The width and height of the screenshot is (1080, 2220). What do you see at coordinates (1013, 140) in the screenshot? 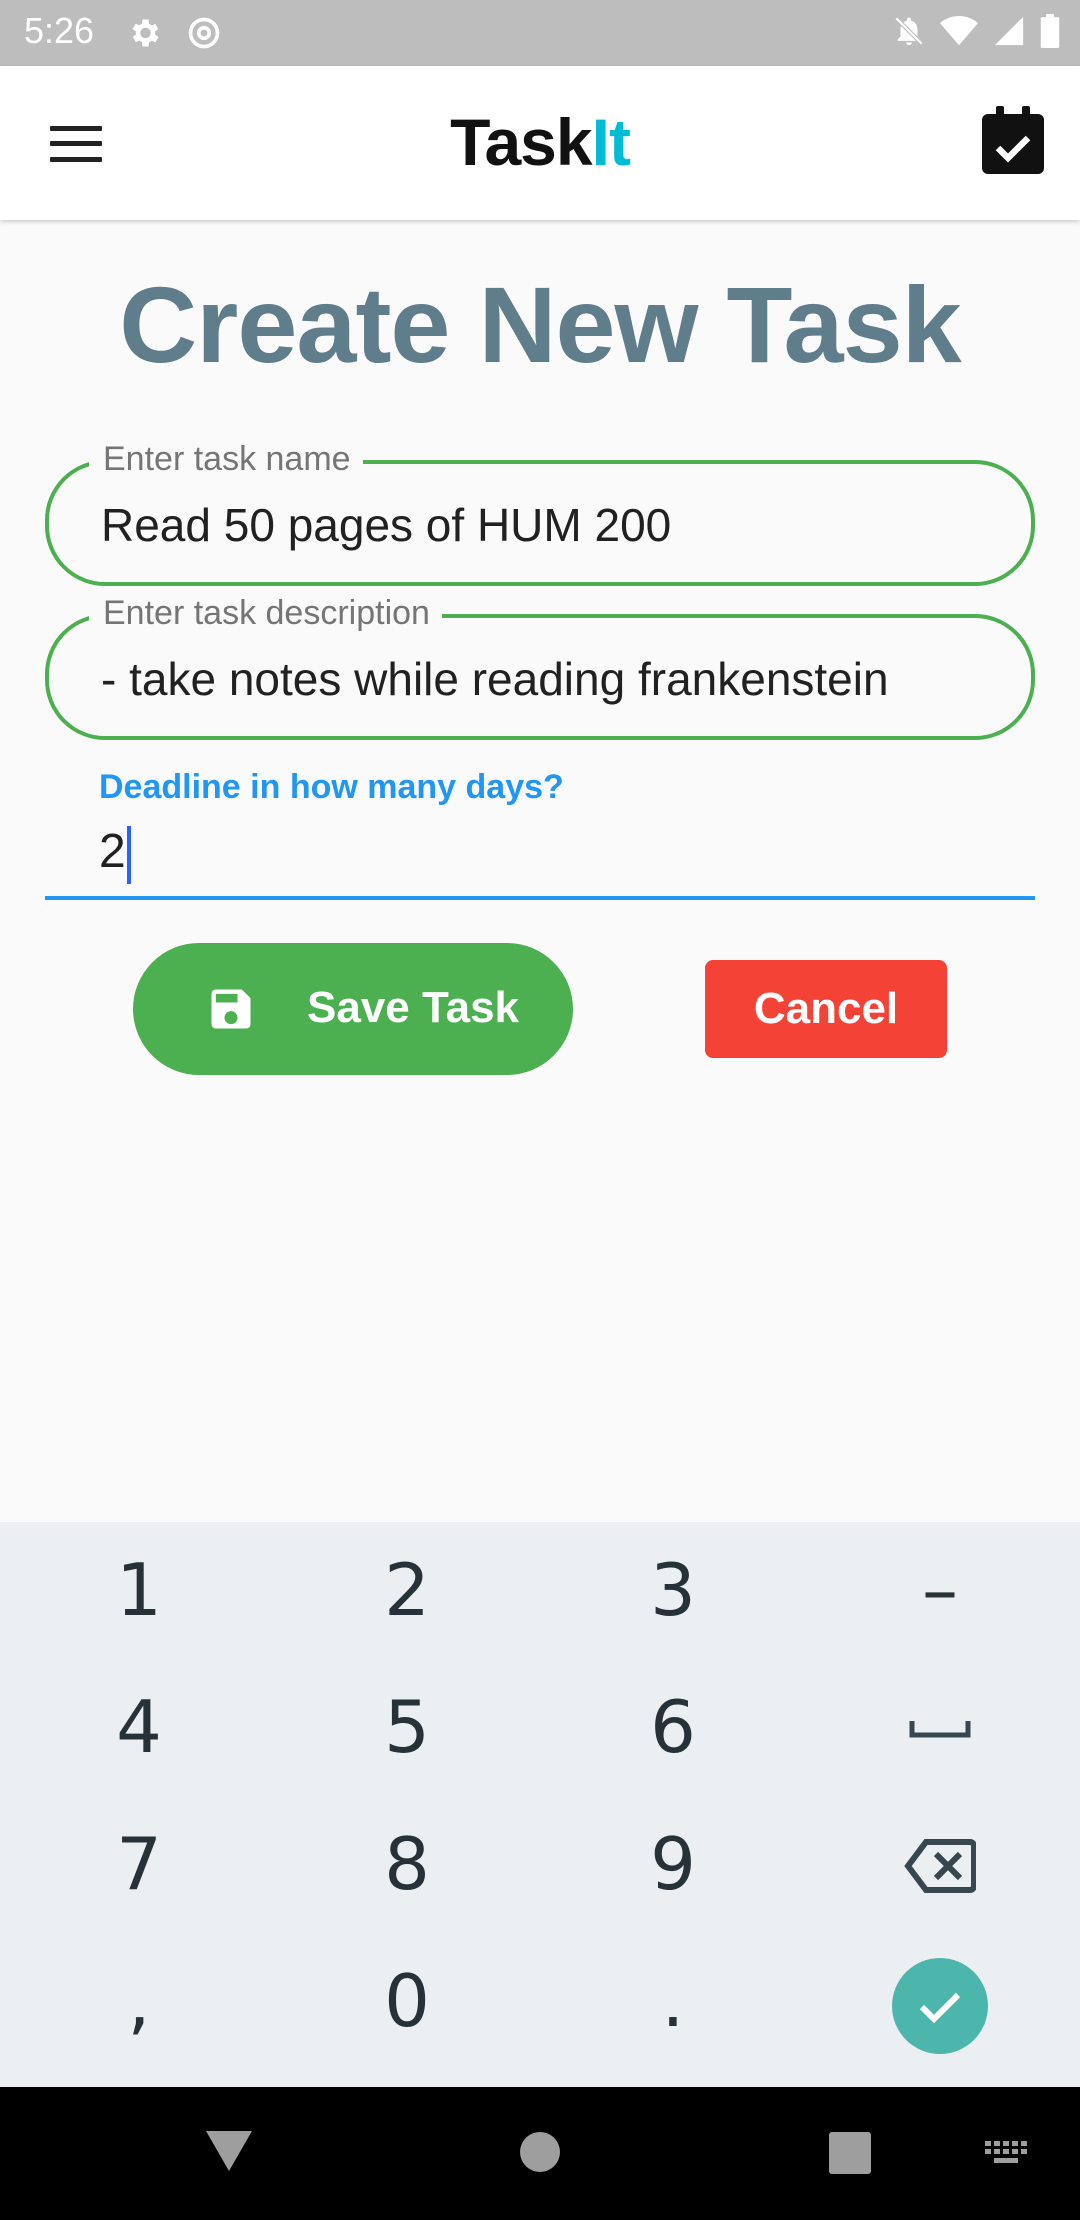
I see `calendar-check-icon` at bounding box center [1013, 140].